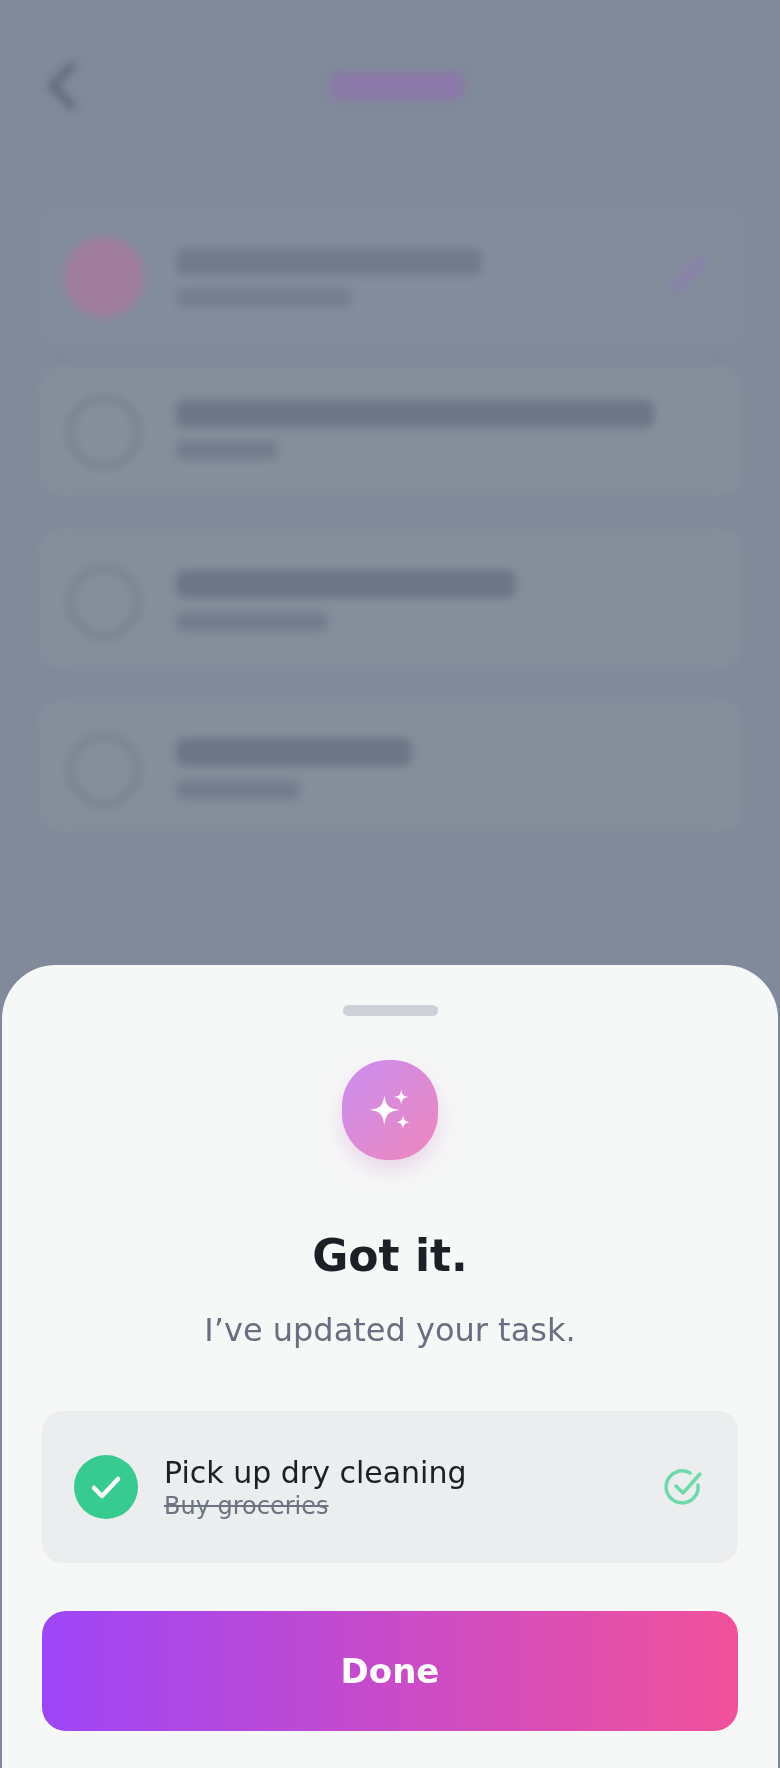 This screenshot has width=780, height=1768. Describe the element at coordinates (390, 1671) in the screenshot. I see `done-button: Done` at that location.